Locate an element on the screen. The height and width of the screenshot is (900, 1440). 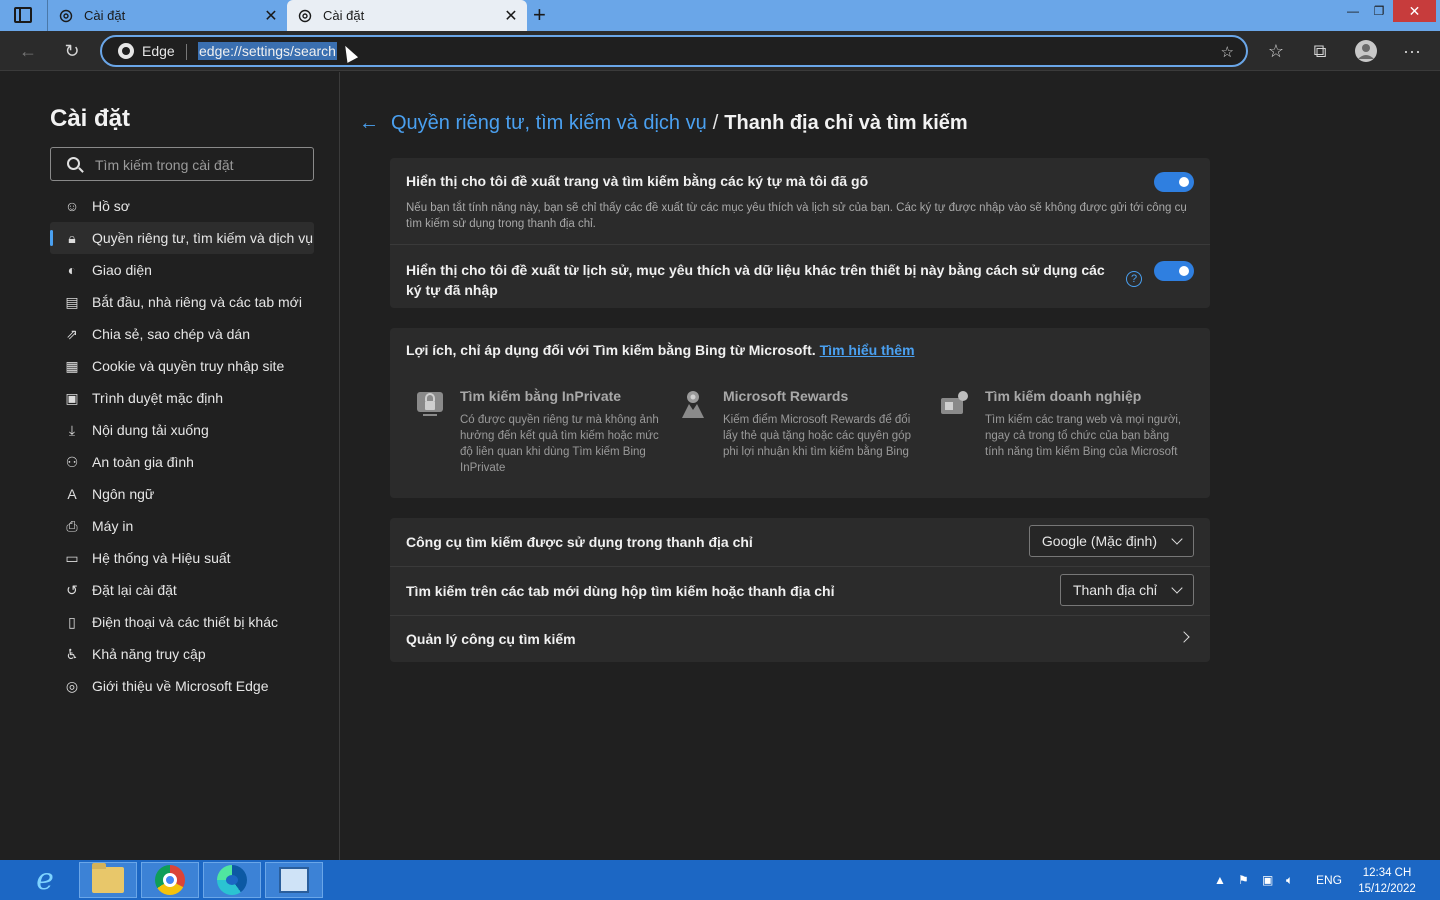
sidebar-item-start: ▤ Bắt đầu, nhà riêng và các tab mới is located at coordinates (182, 302).